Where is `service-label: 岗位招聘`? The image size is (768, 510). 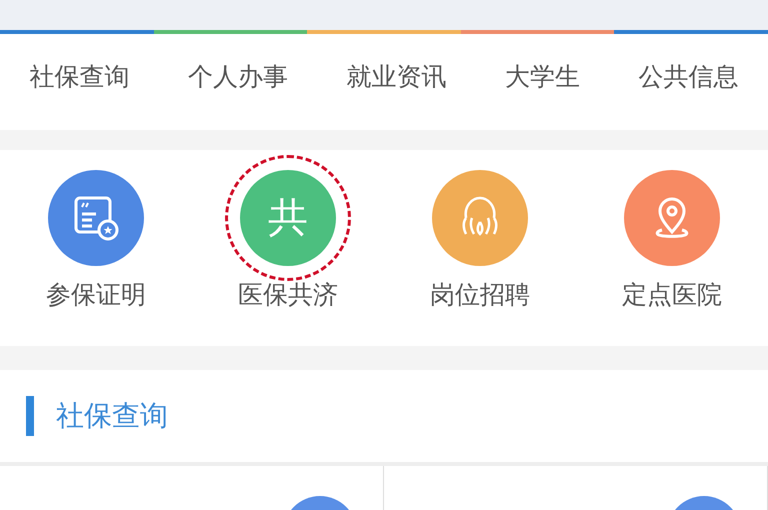 service-label: 岗位招聘 is located at coordinates (480, 295).